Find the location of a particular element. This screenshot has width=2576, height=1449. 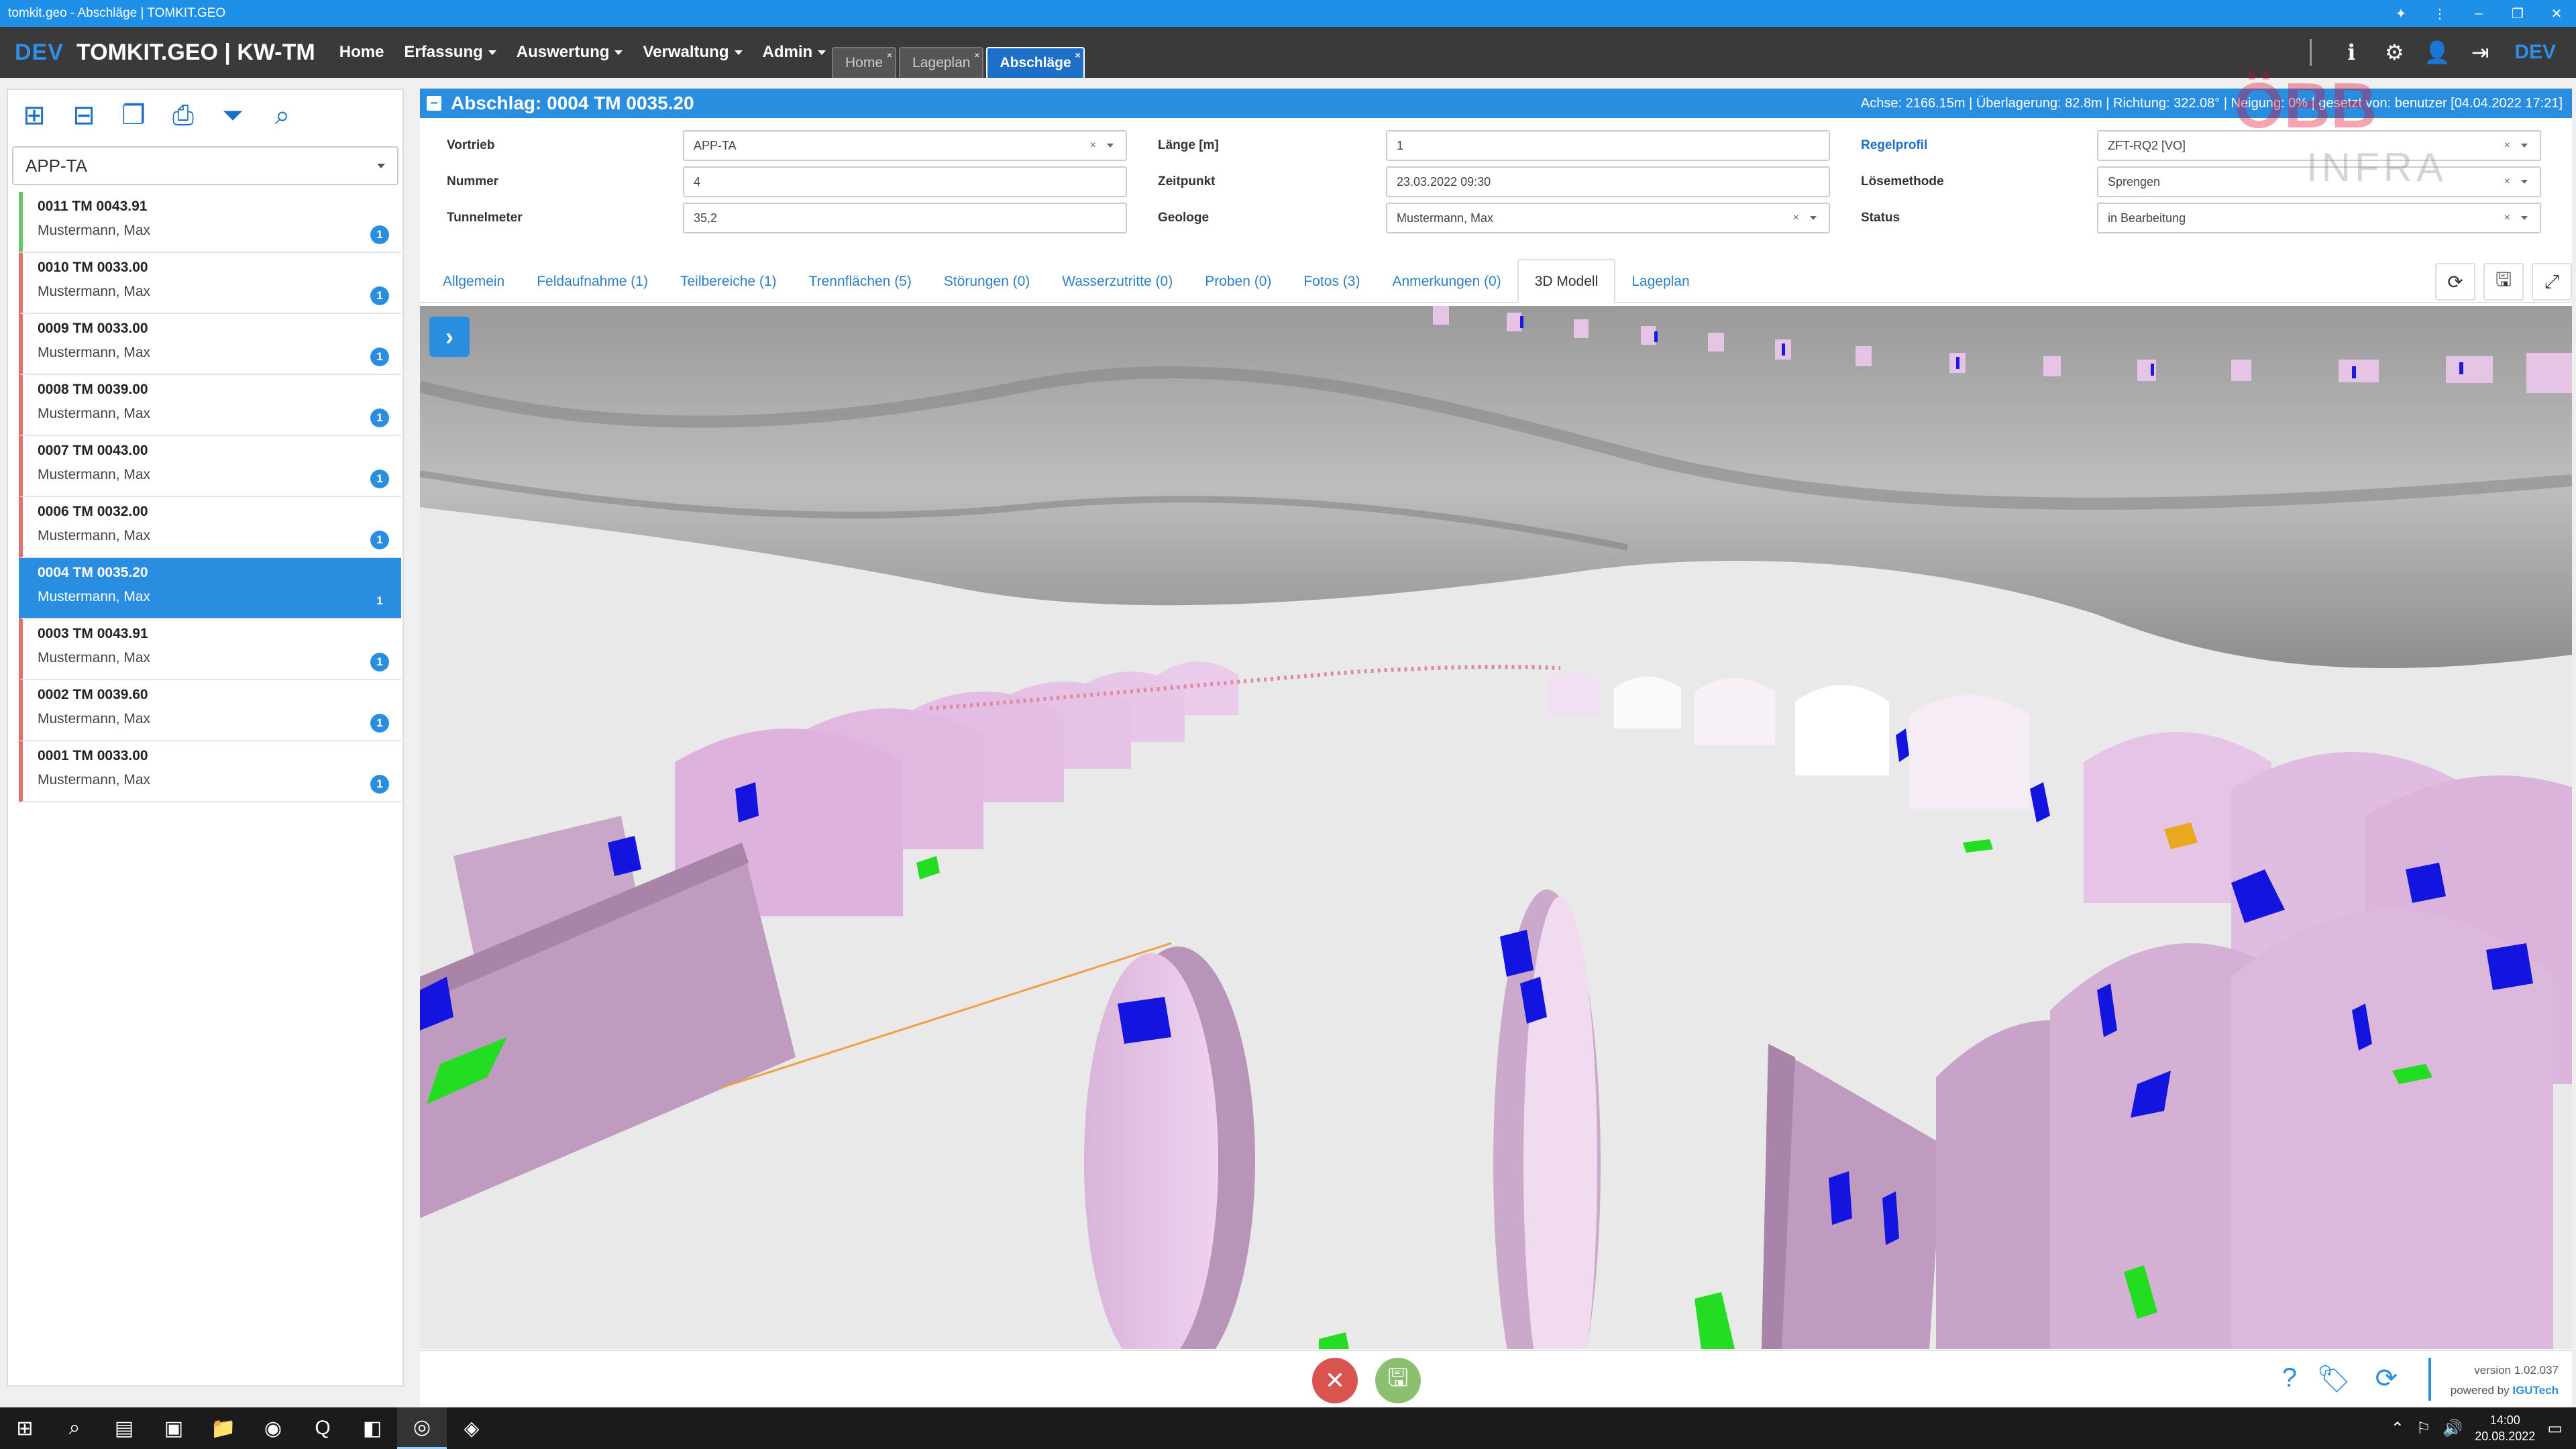

app-icon: ◧ is located at coordinates (372, 1428).